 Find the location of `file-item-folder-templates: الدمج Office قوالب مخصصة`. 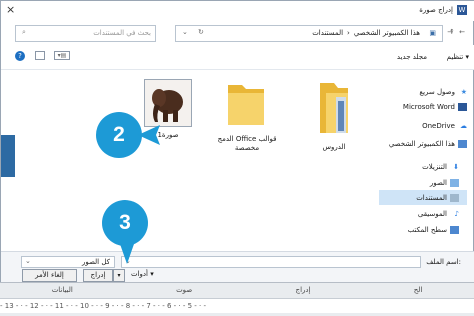

file-item-folder-templates: الدمج Office قوالب مخصصة is located at coordinates (247, 116).